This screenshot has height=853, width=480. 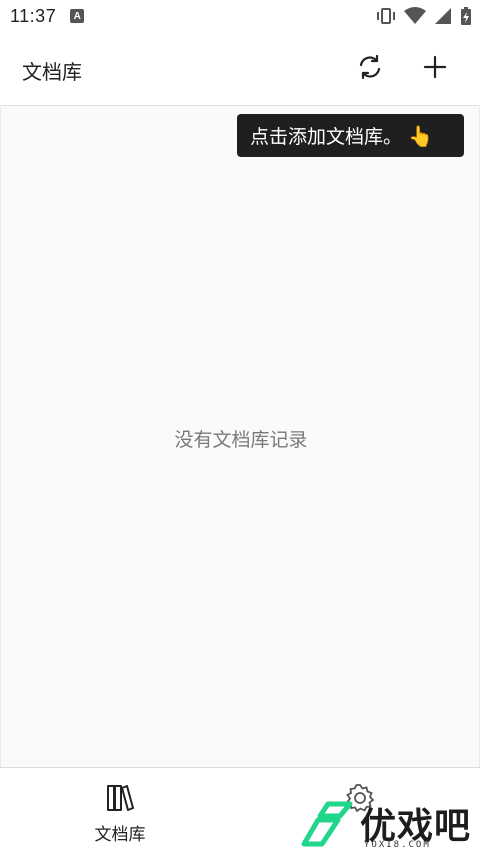 I want to click on battery-charging-icon, so click(x=466, y=16).